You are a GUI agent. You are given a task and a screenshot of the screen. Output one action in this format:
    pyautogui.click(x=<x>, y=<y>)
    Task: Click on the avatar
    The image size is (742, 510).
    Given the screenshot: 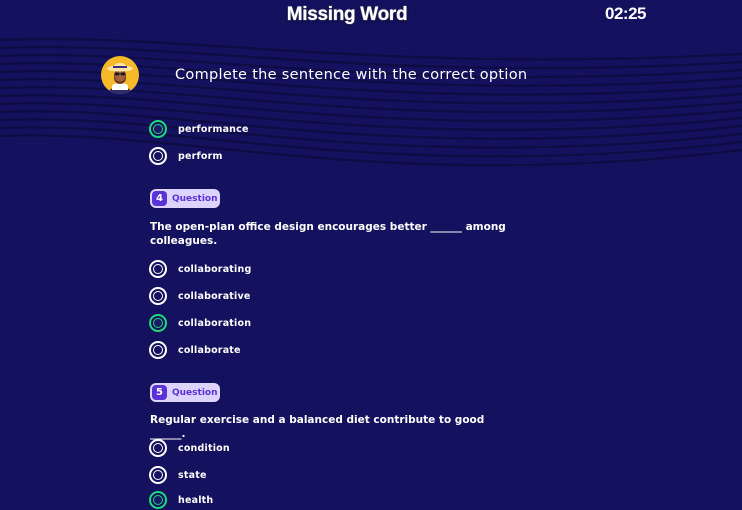 What is the action you would take?
    pyautogui.click(x=120, y=75)
    